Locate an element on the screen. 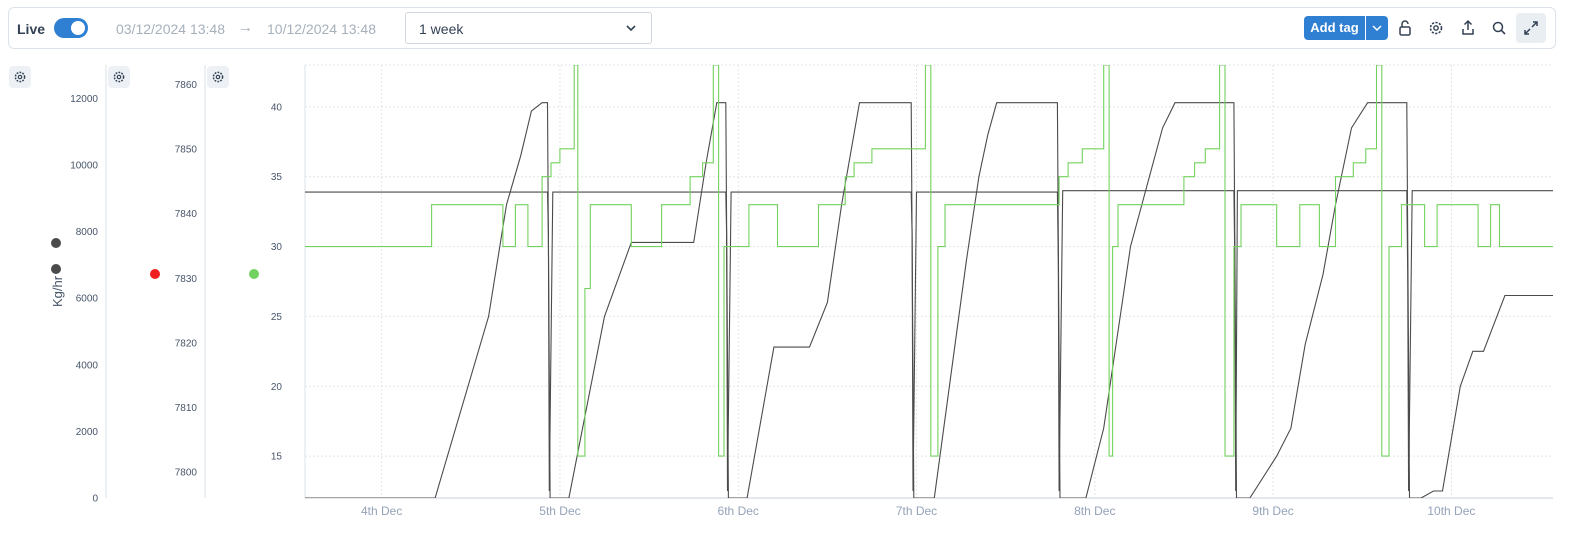  y-tick-label: 15 is located at coordinates (277, 457).